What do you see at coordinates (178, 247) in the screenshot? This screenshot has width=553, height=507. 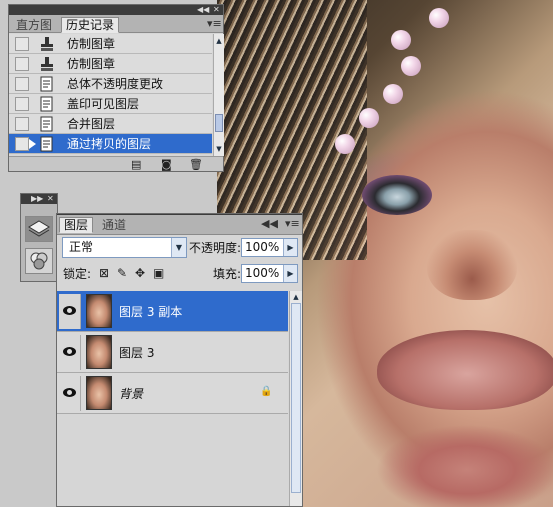 I see `chevron-down-icon: ▼` at bounding box center [178, 247].